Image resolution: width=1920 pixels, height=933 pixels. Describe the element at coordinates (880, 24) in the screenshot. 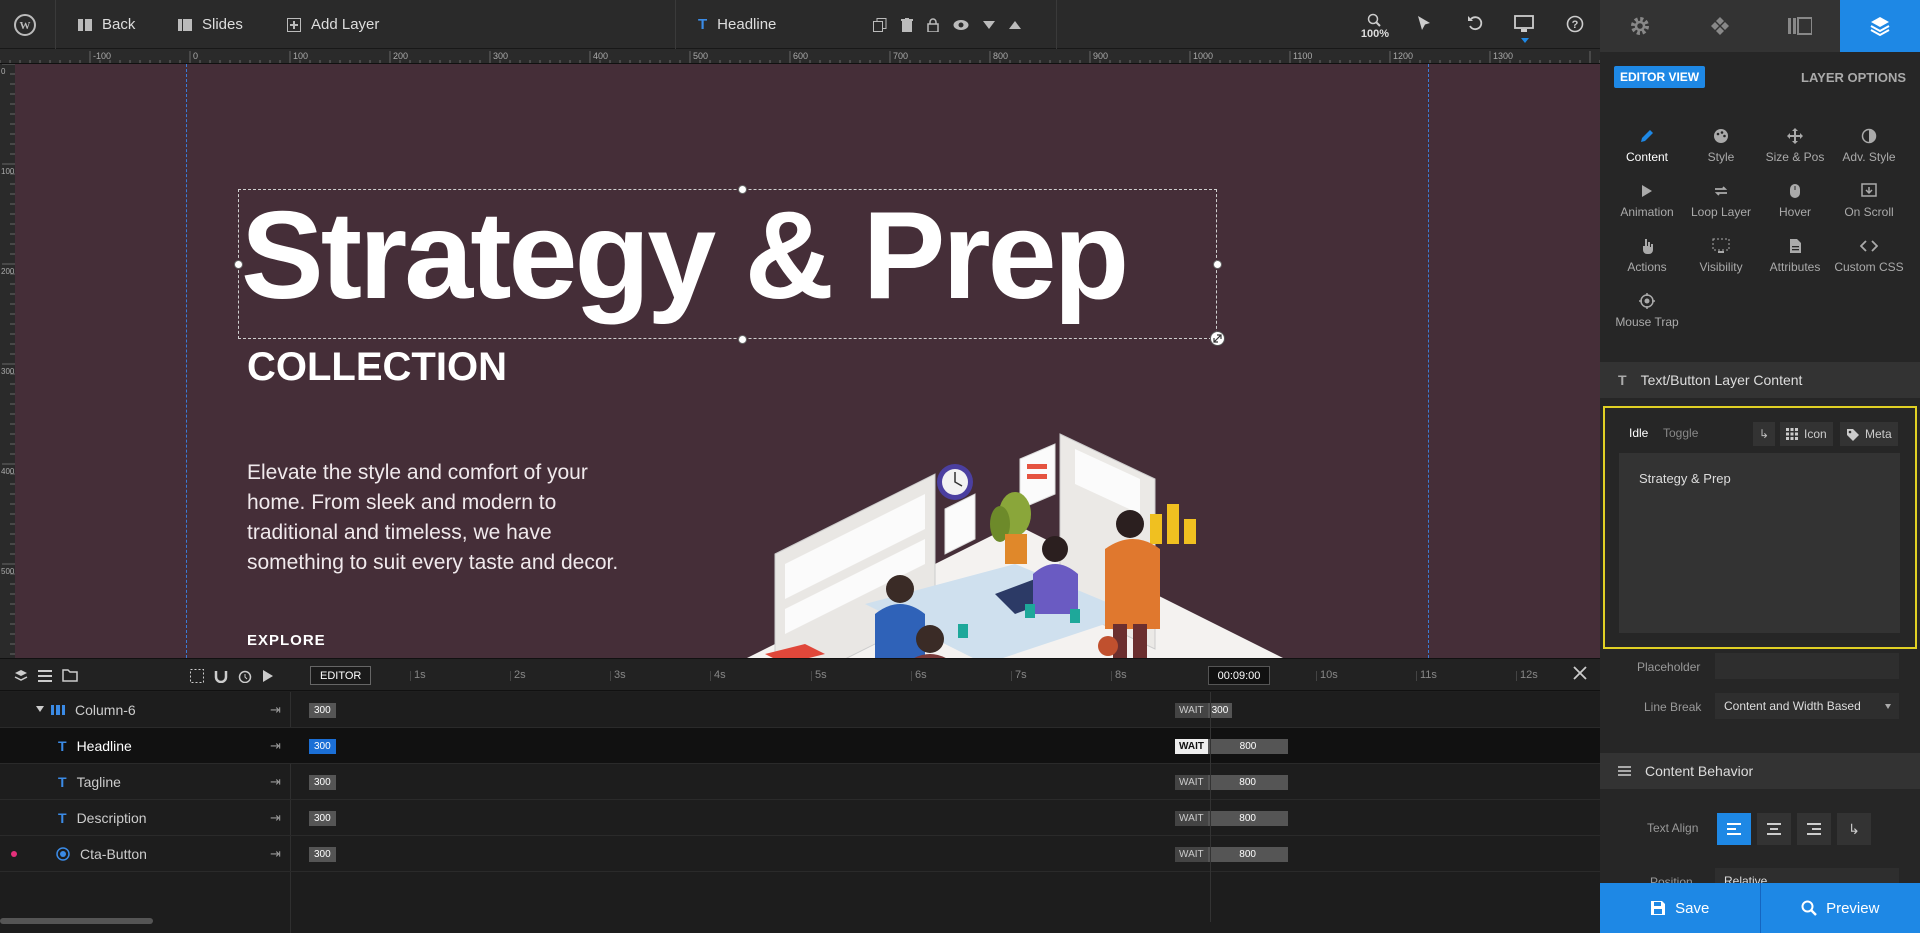

I see `duplicate-icon` at that location.